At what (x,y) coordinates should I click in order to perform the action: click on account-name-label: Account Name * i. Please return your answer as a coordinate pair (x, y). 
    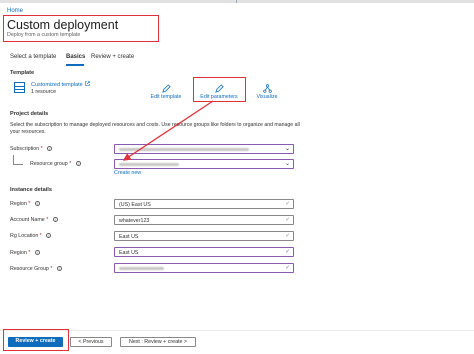
    Looking at the image, I should click on (34, 220).